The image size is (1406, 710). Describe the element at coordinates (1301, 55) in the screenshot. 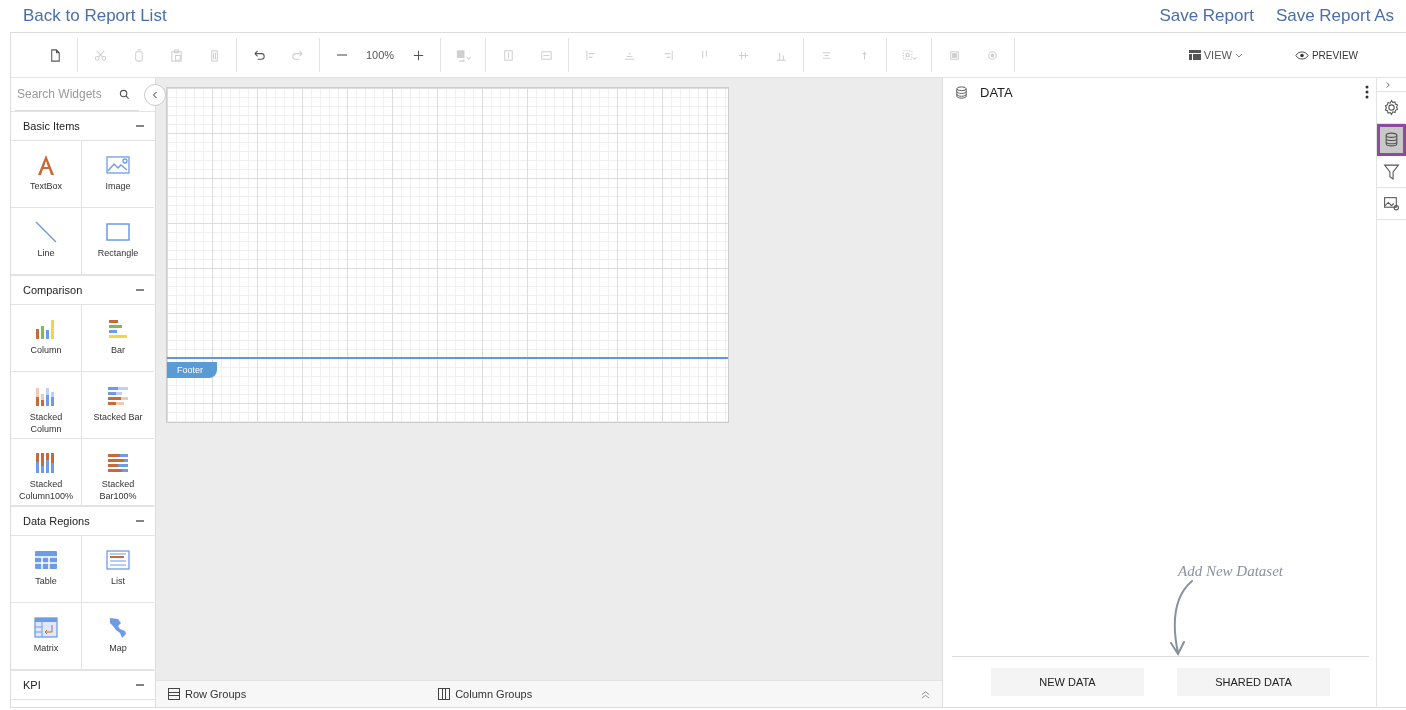

I see `eye-icon` at that location.